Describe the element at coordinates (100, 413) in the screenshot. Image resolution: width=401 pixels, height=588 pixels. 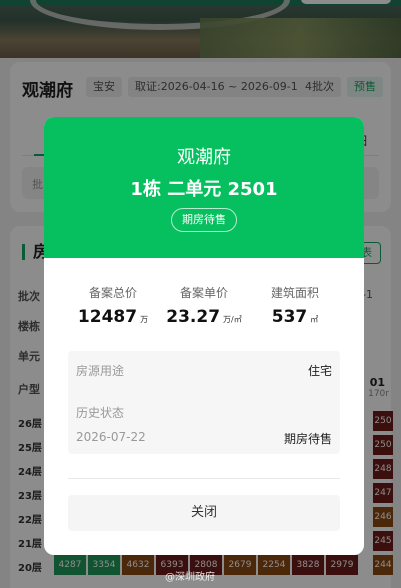
I see `history-label: 历史状态` at that location.